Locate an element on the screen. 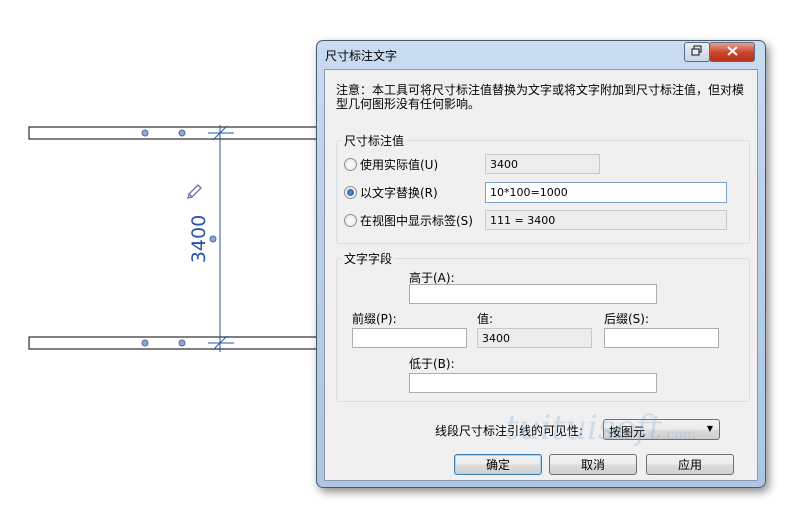 The height and width of the screenshot is (511, 804). label-value-field: 111 = 3400 is located at coordinates (606, 220).